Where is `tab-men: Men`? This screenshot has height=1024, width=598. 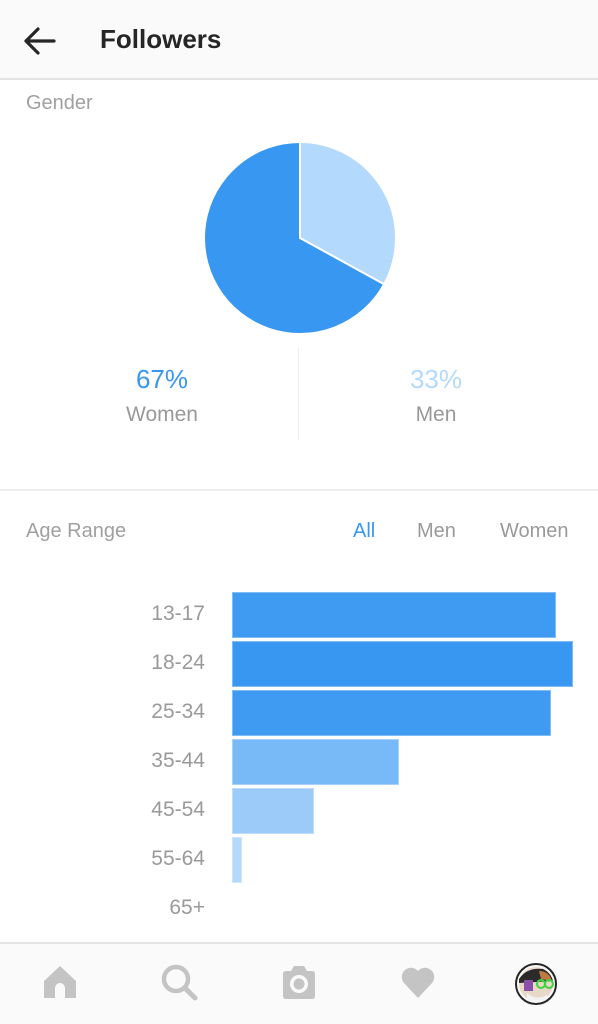
tab-men: Men is located at coordinates (436, 531).